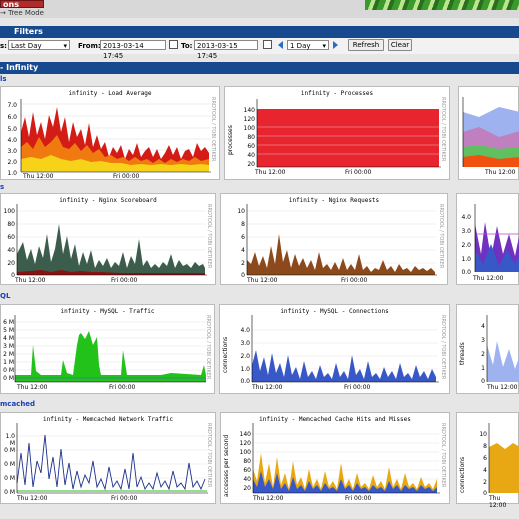  Describe the element at coordinates (346, 458) in the screenshot. I see `memcached-hits-plot` at that location.